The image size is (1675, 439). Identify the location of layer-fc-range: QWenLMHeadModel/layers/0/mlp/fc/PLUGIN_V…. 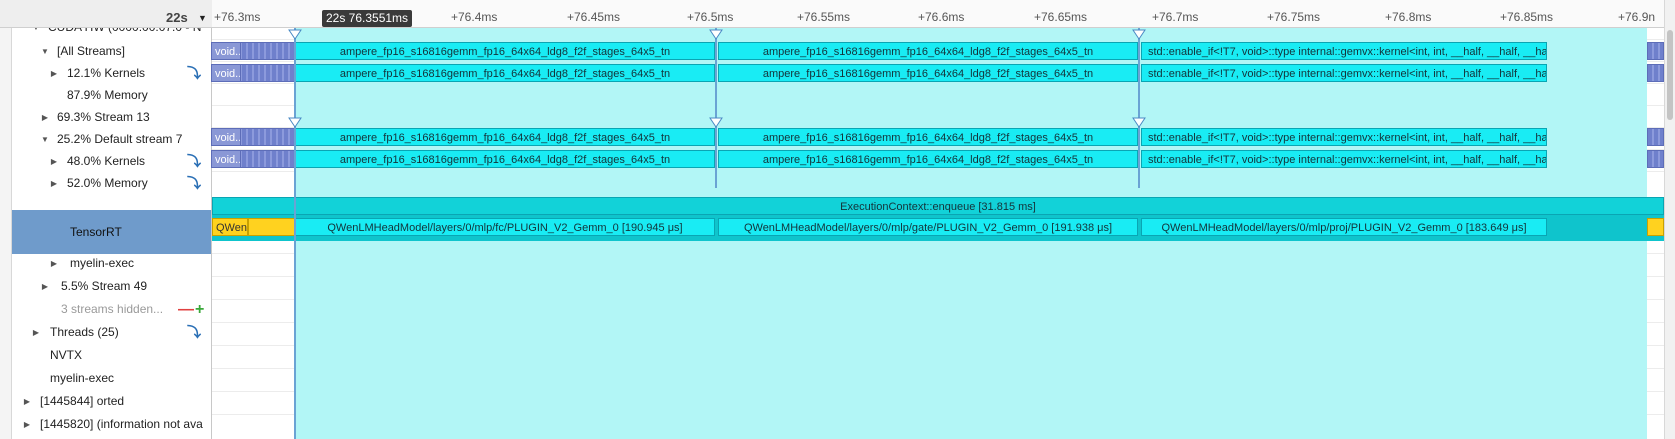
(505, 227).